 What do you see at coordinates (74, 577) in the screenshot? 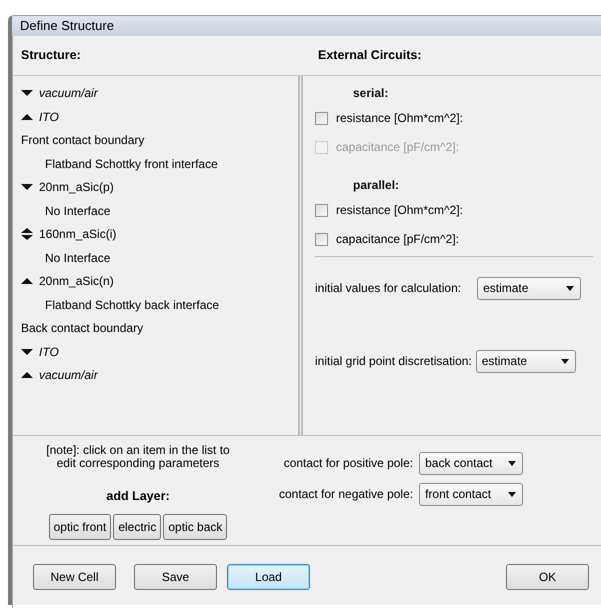
I see `dialog-button: New Cell` at bounding box center [74, 577].